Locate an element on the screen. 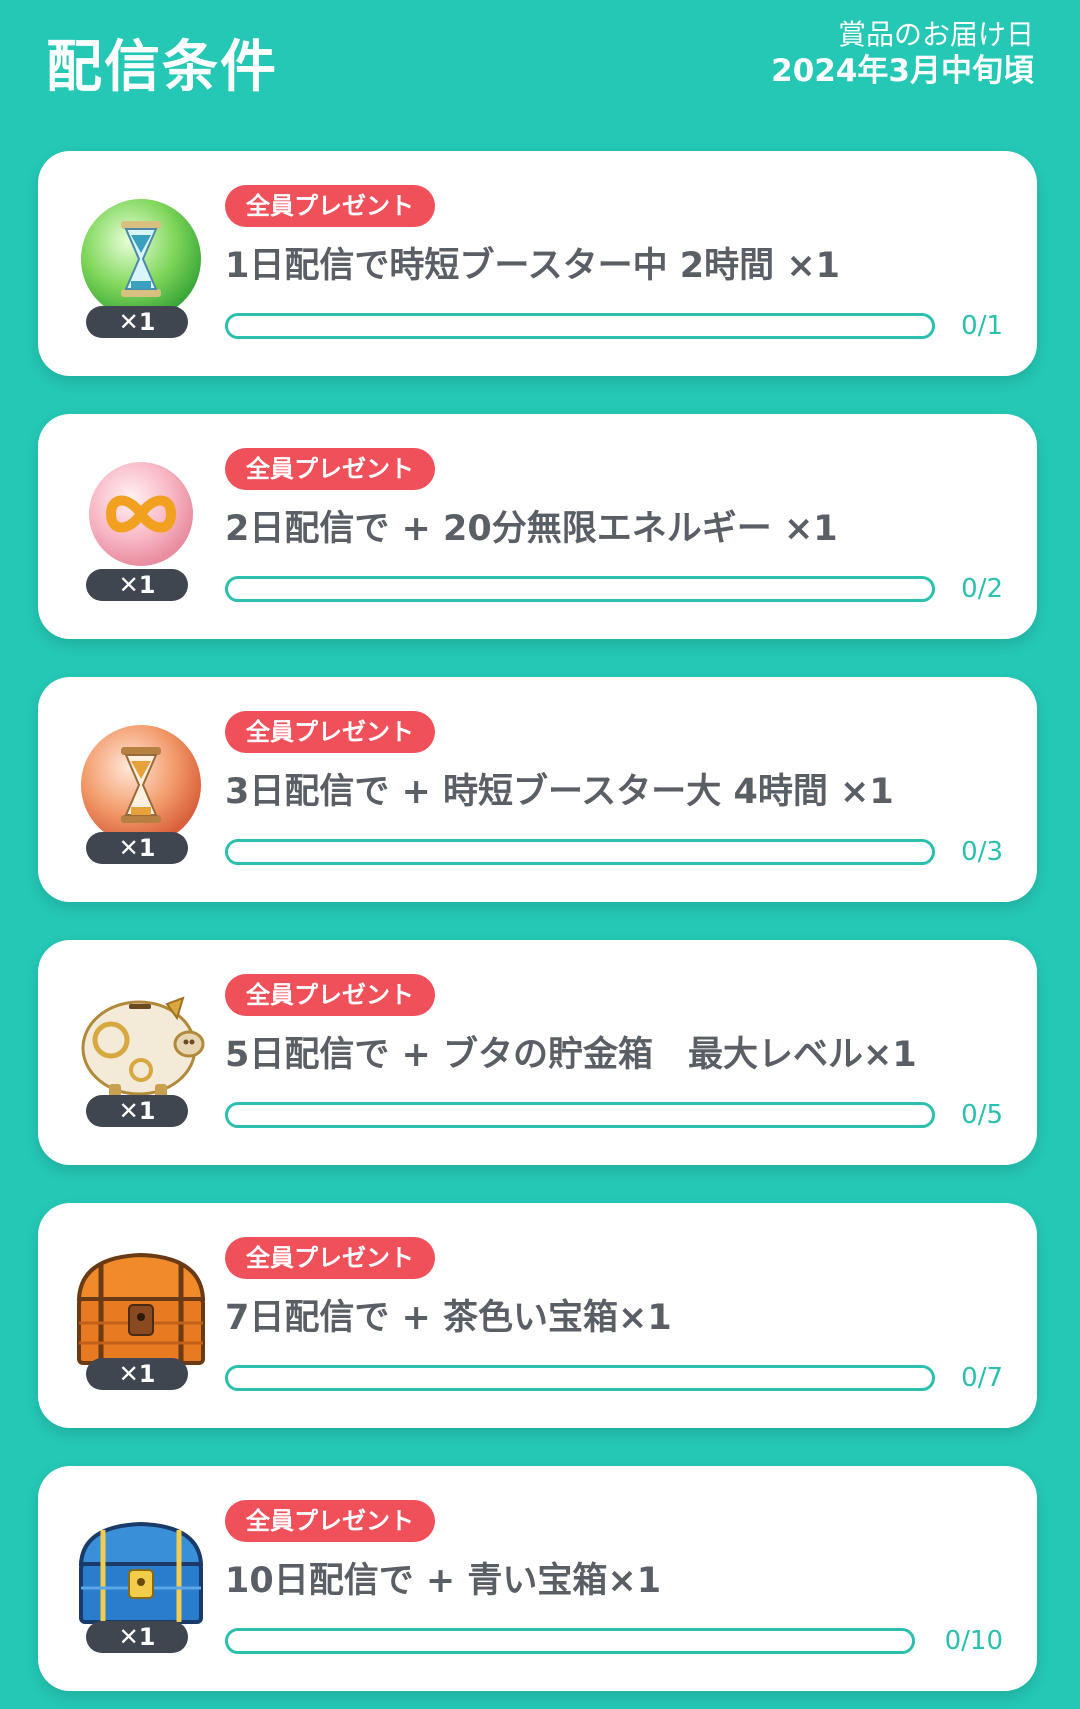 The image size is (1080, 1709). reward-card-2: ✕1 全員プレゼント 2日配信で + 20分無限エネルギー ×1 0/2 is located at coordinates (537, 526).